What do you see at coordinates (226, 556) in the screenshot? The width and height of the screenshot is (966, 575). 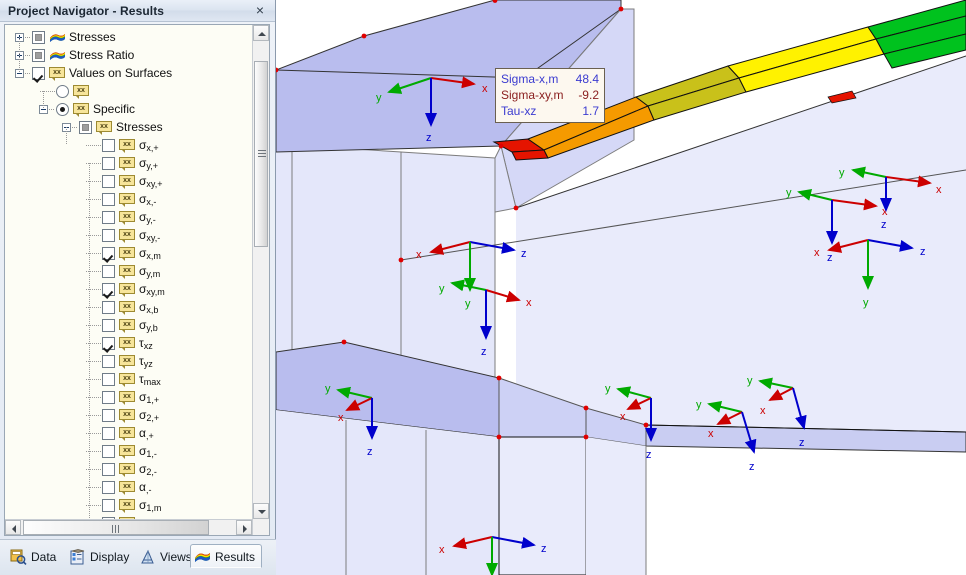 I see `tab-results: Results` at bounding box center [226, 556].